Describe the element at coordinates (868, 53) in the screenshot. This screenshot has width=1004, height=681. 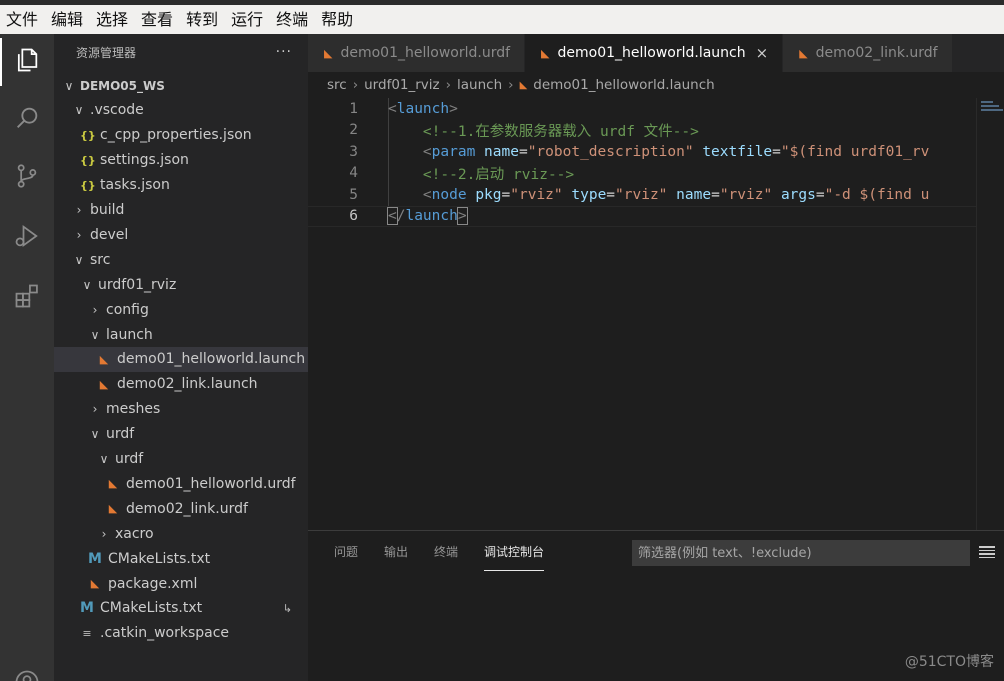
I see `editor-tab: ◣ demo02_link.urdf` at that location.